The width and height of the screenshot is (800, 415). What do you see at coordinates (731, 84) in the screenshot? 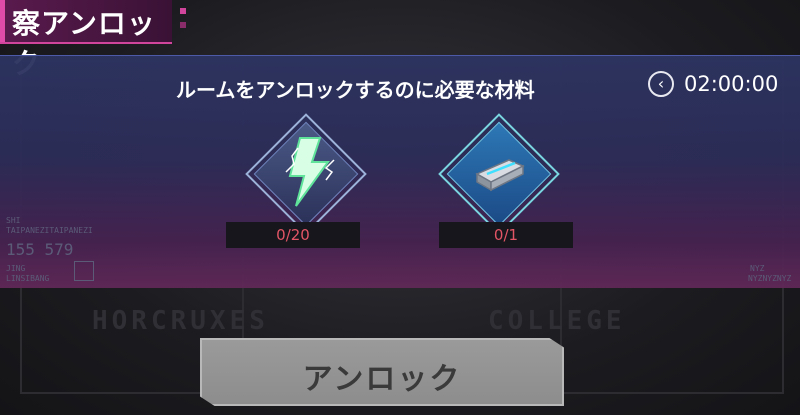
I see `timer-text: 02:00:00` at bounding box center [731, 84].